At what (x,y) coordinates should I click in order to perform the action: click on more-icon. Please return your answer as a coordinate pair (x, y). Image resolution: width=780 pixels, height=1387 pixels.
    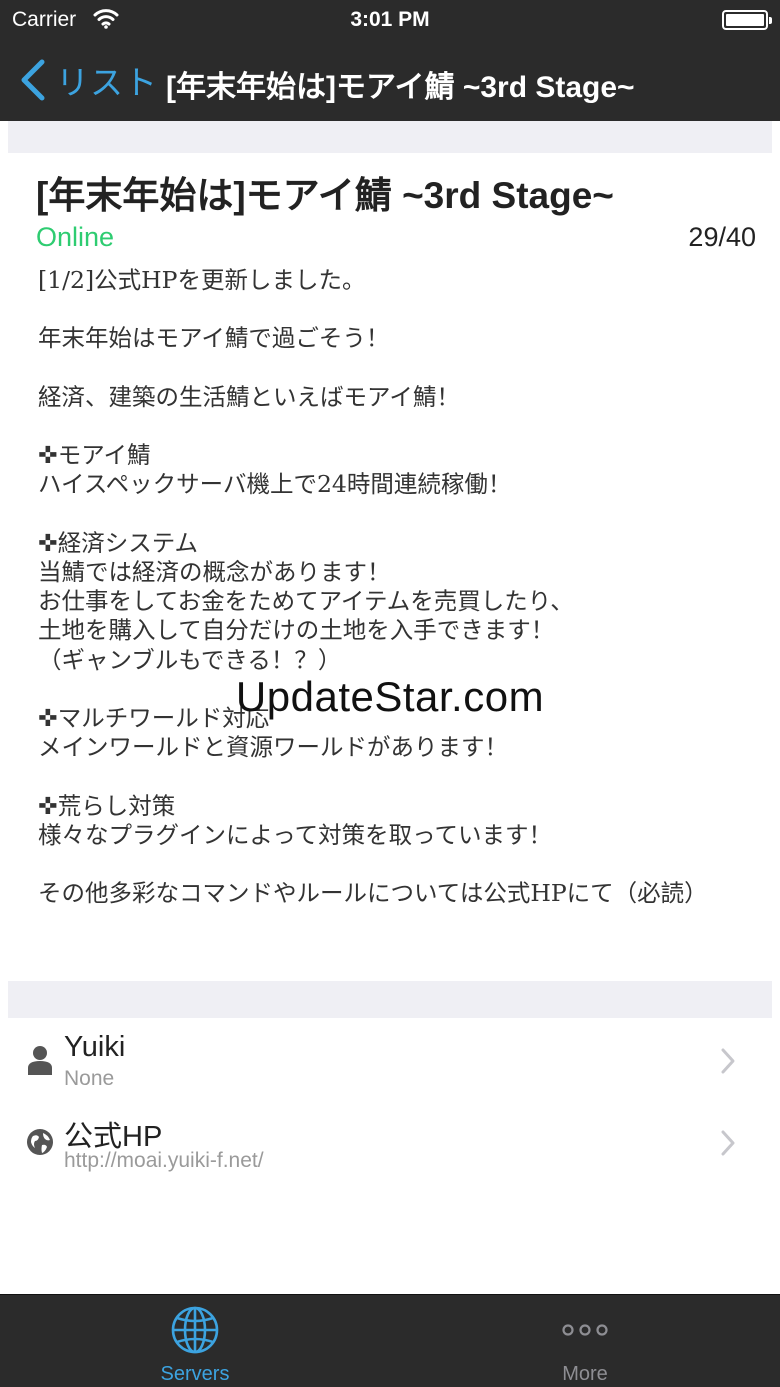
    Looking at the image, I should click on (585, 1330).